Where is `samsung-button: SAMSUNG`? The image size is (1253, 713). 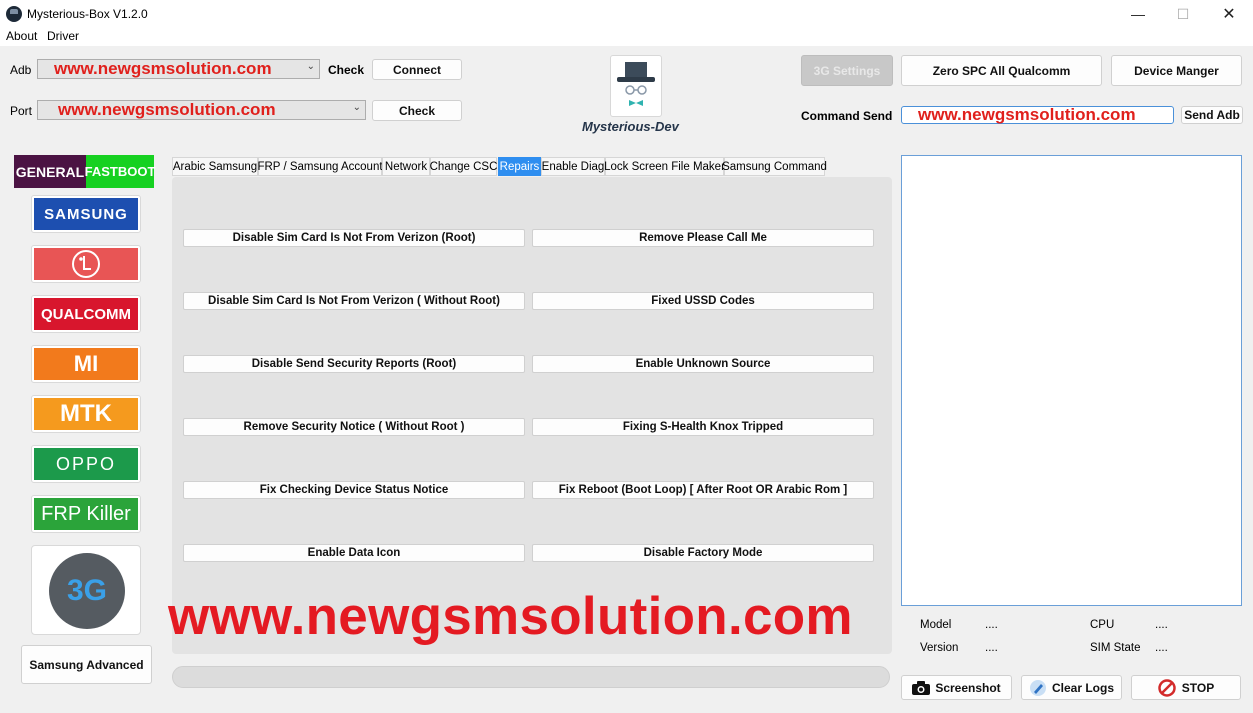 samsung-button: SAMSUNG is located at coordinates (86, 214).